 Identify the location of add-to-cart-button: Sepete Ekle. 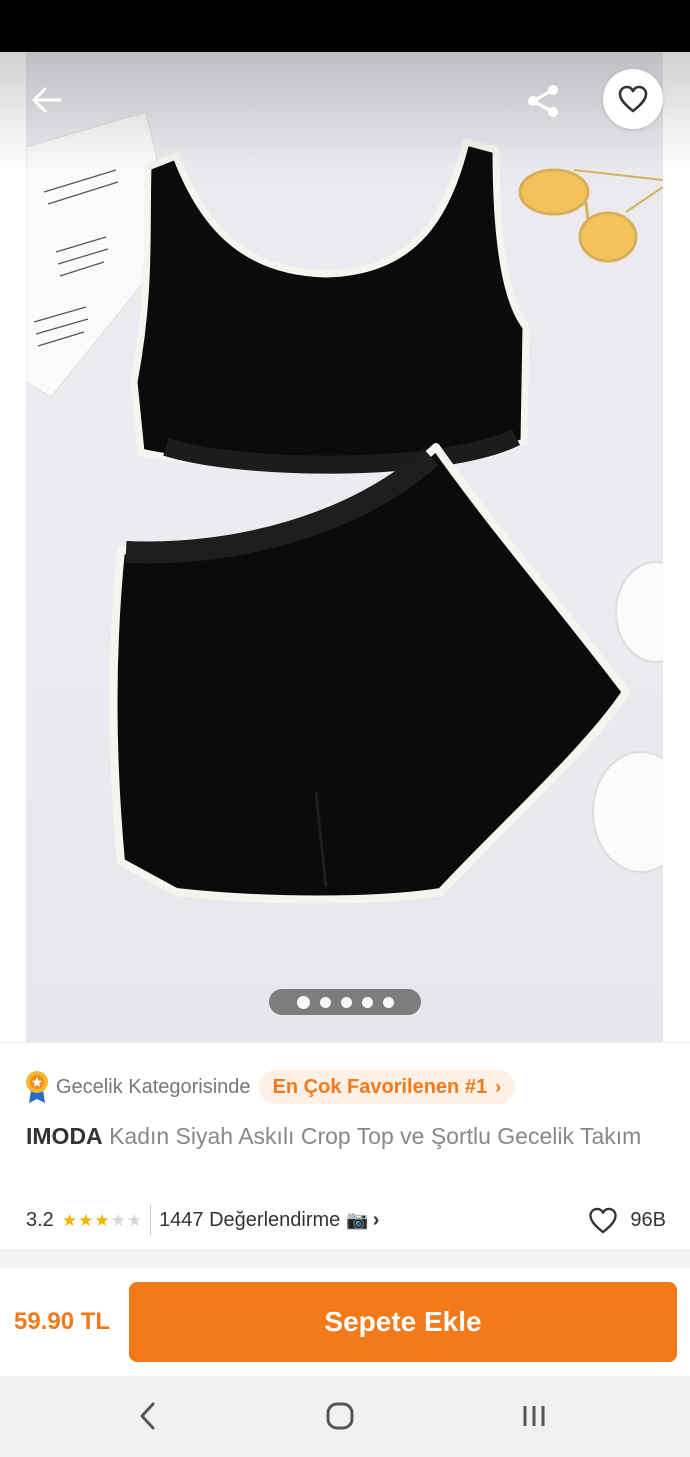
(403, 1322).